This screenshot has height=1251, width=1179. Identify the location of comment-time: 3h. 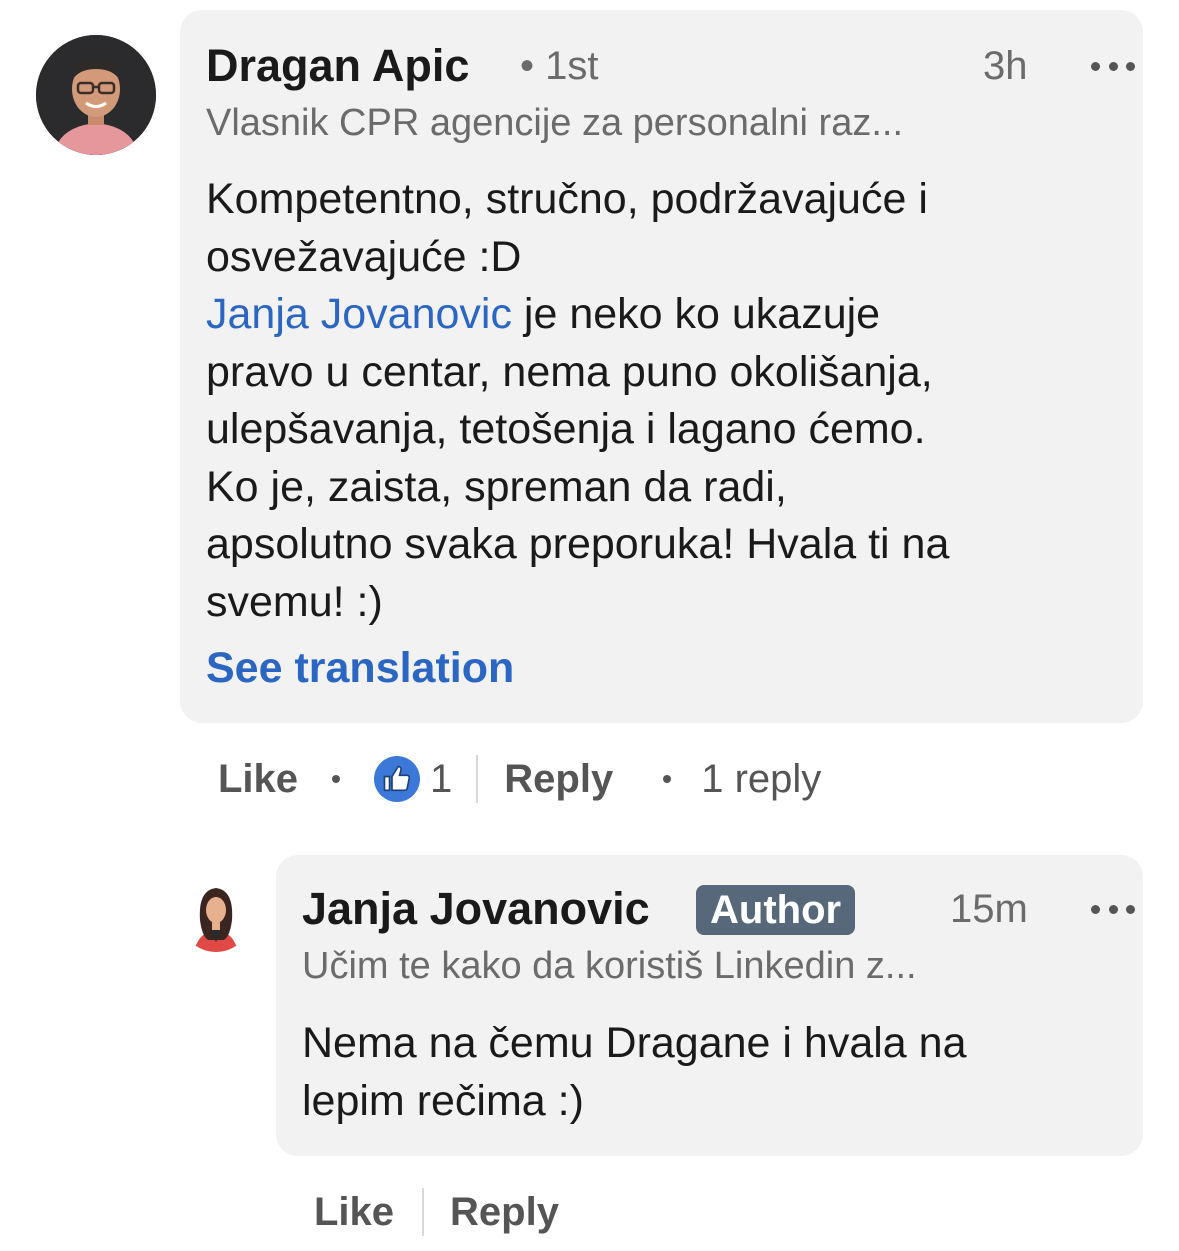
(1005, 66).